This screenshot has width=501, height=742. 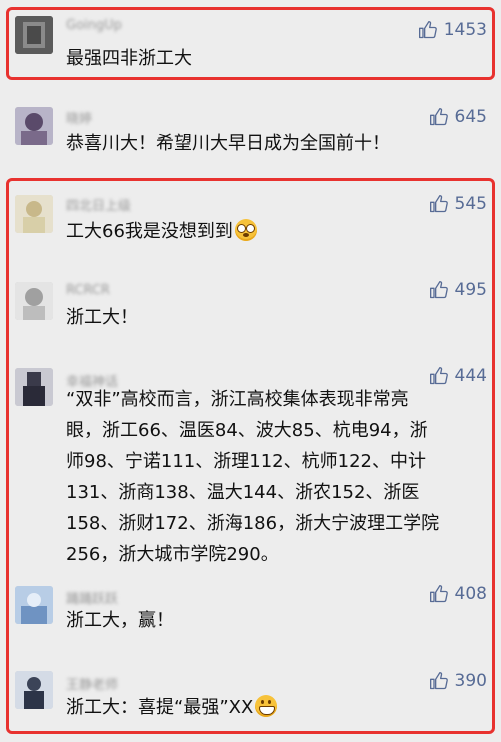 I want to click on shocked-face-emoji, so click(x=245, y=230).